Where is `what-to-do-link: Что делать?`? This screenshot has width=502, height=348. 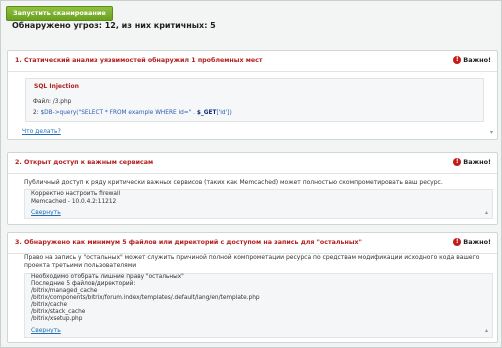 what-to-do-link: Что делать? is located at coordinates (41, 131).